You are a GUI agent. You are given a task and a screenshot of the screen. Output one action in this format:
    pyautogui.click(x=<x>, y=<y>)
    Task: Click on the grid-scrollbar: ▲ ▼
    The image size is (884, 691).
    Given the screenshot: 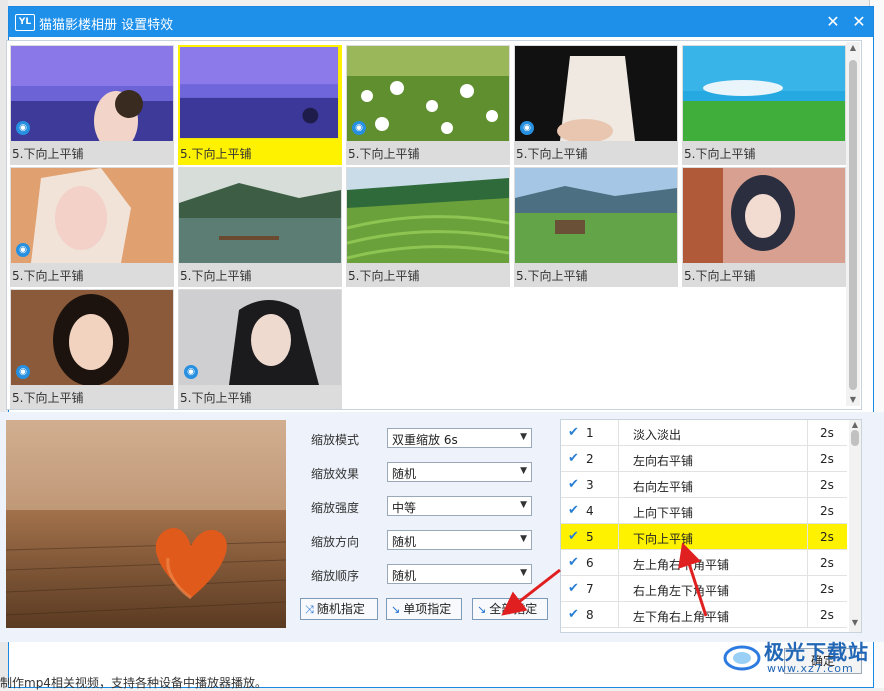 What is the action you would take?
    pyautogui.click(x=853, y=224)
    